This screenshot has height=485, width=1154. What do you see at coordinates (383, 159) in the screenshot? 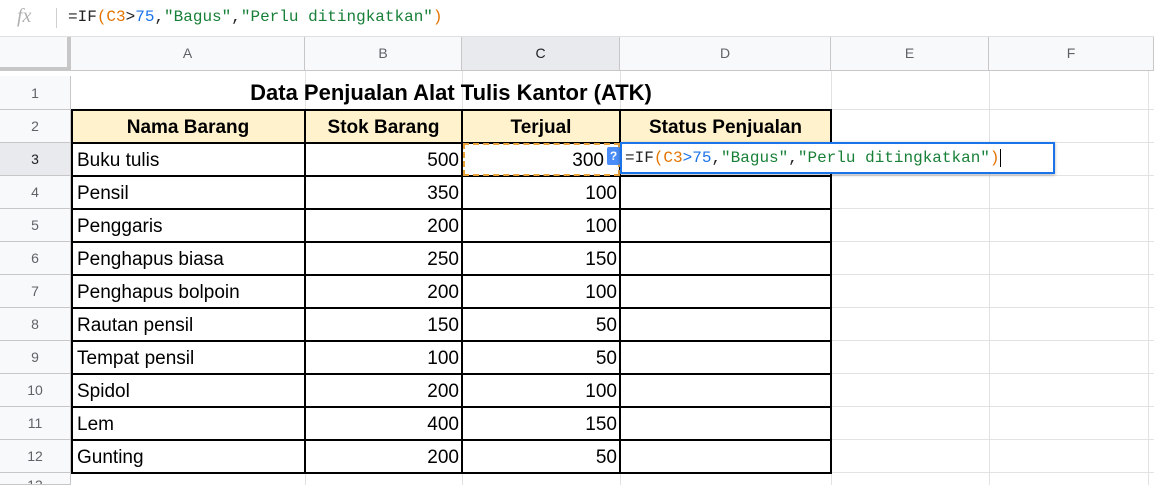
I see `cell-stok: 500` at bounding box center [383, 159].